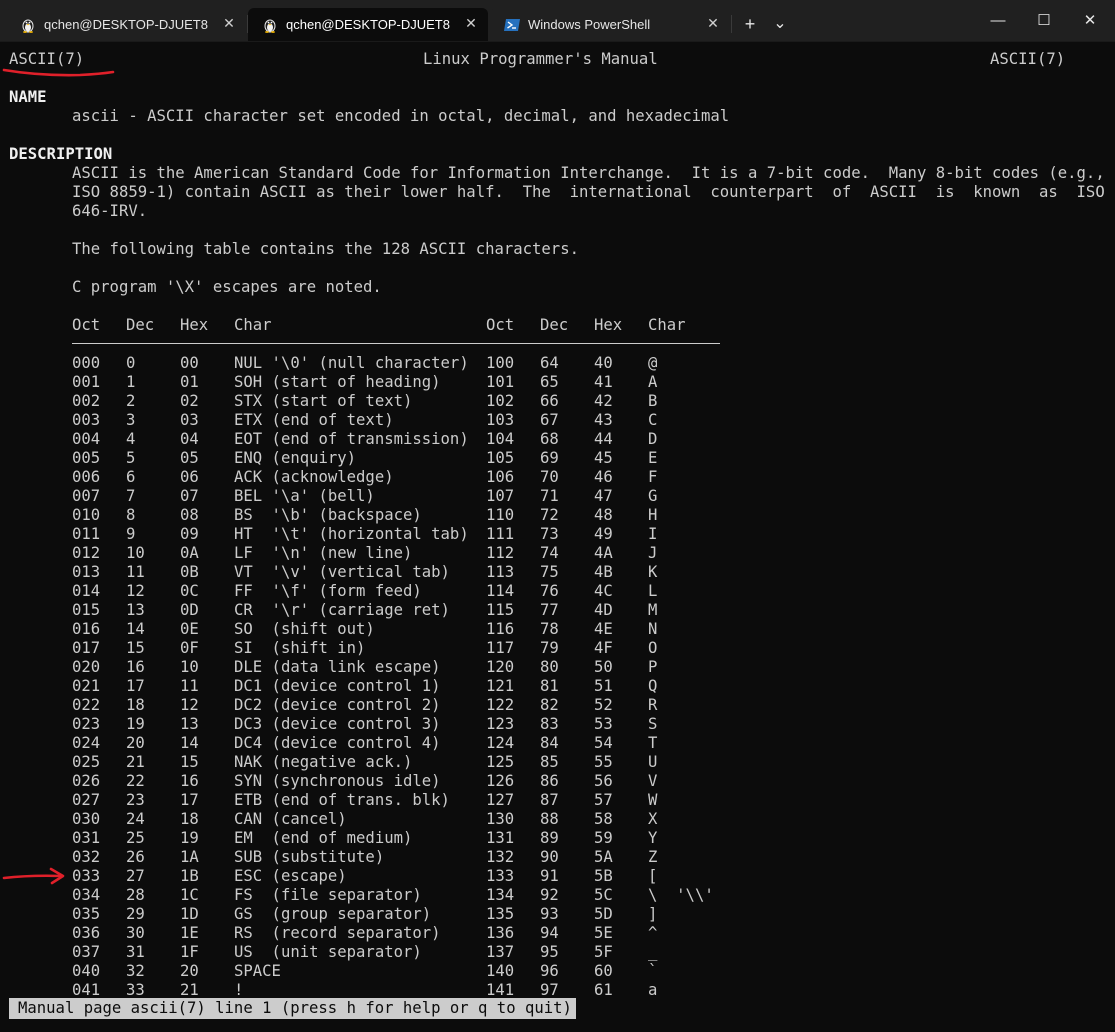  Describe the element at coordinates (500, 857) in the screenshot. I see `oct-cell: 132` at that location.